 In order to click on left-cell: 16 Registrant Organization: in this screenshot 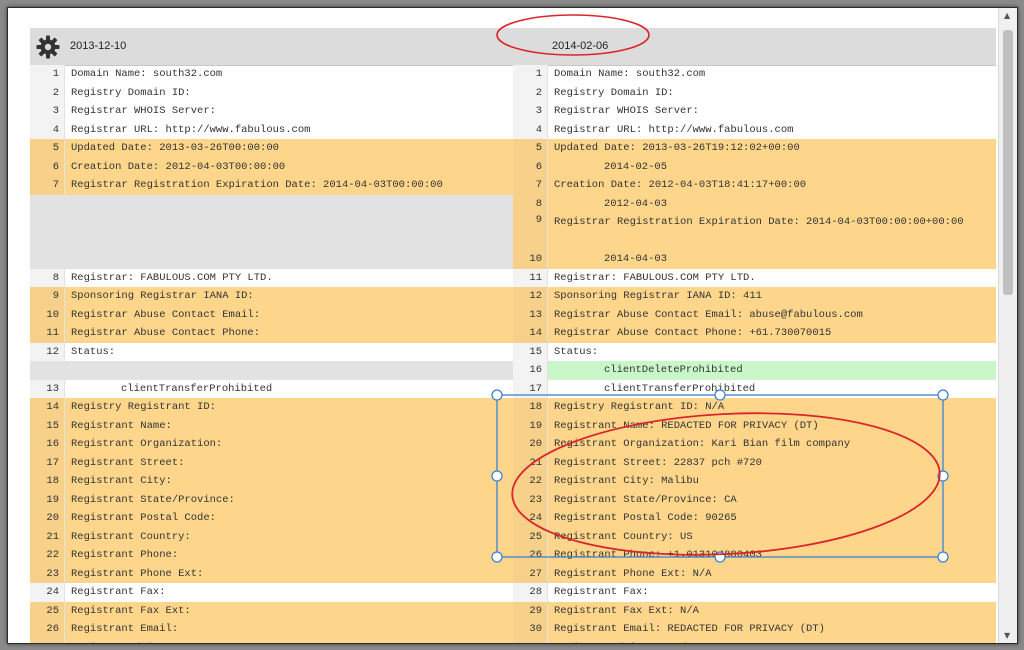, I will do `click(271, 444)`.